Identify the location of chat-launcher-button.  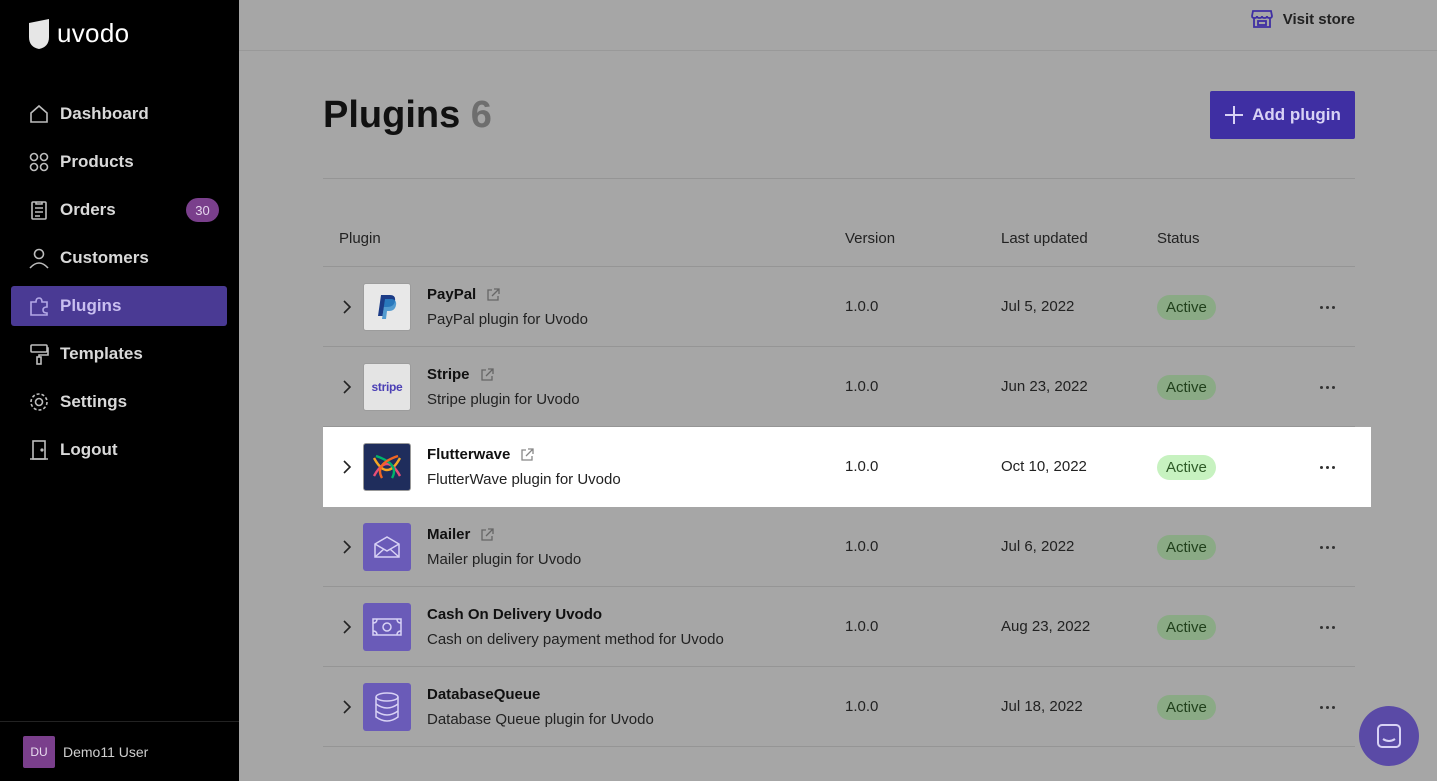
(1389, 736).